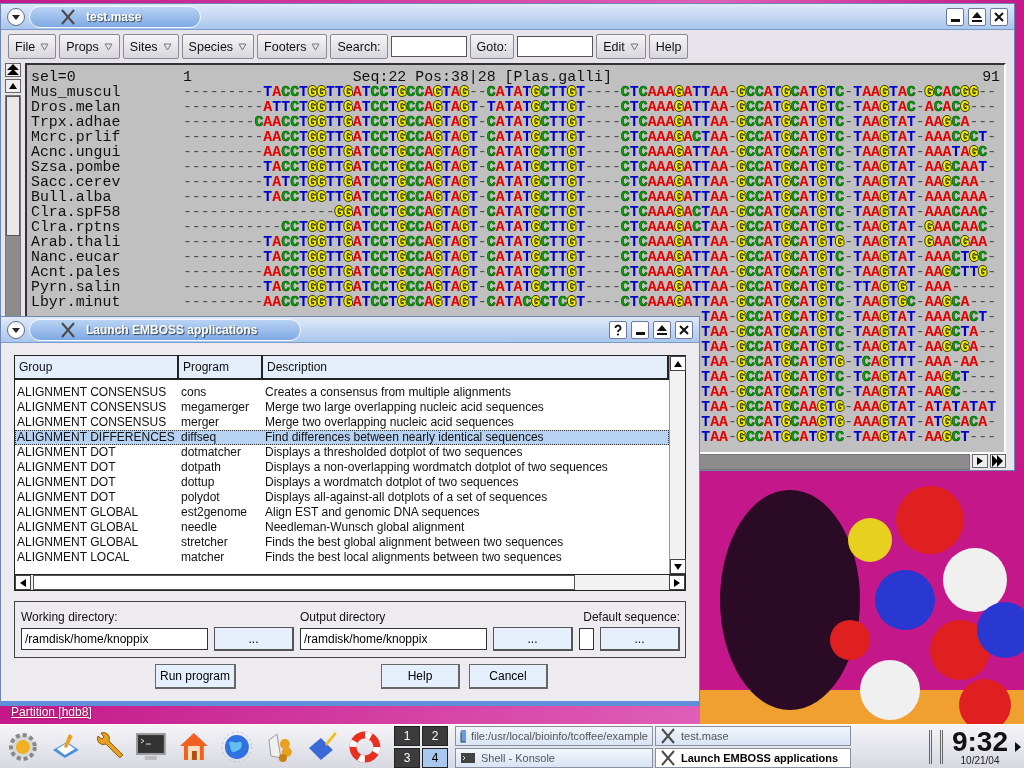 Image resolution: width=1024 pixels, height=768 pixels. What do you see at coordinates (554, 757) in the screenshot?
I see `task-button: Shell - Konsole` at bounding box center [554, 757].